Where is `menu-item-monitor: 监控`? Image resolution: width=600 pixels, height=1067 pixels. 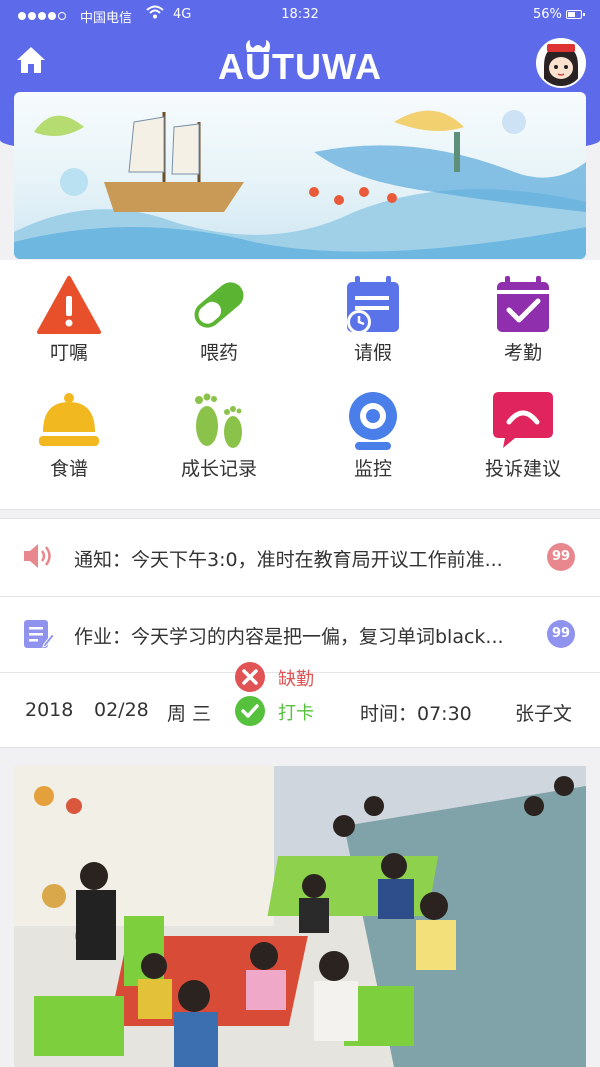 menu-item-monitor: 监控 is located at coordinates (373, 445).